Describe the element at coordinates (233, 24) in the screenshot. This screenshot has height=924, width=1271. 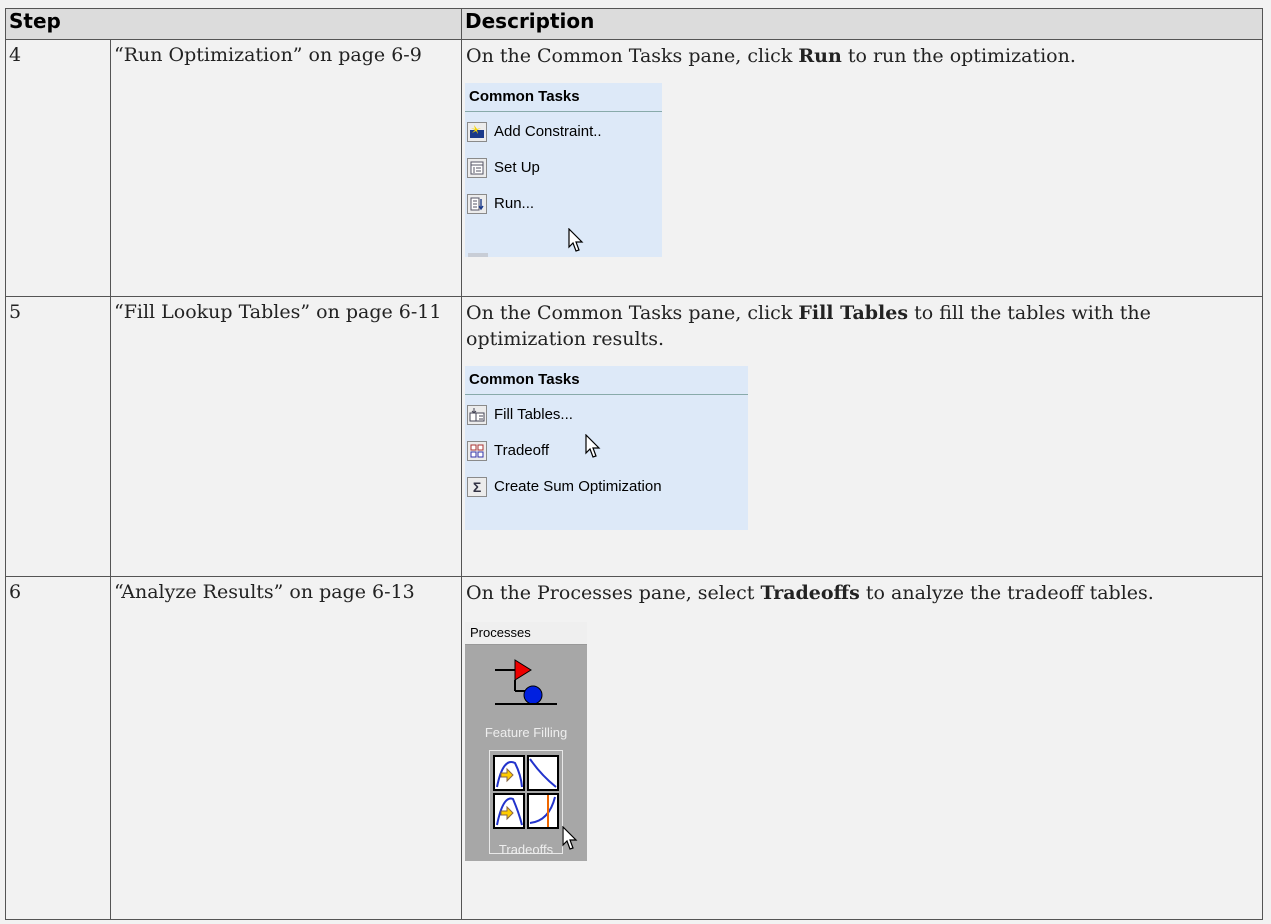
I see `header-step: Step` at that location.